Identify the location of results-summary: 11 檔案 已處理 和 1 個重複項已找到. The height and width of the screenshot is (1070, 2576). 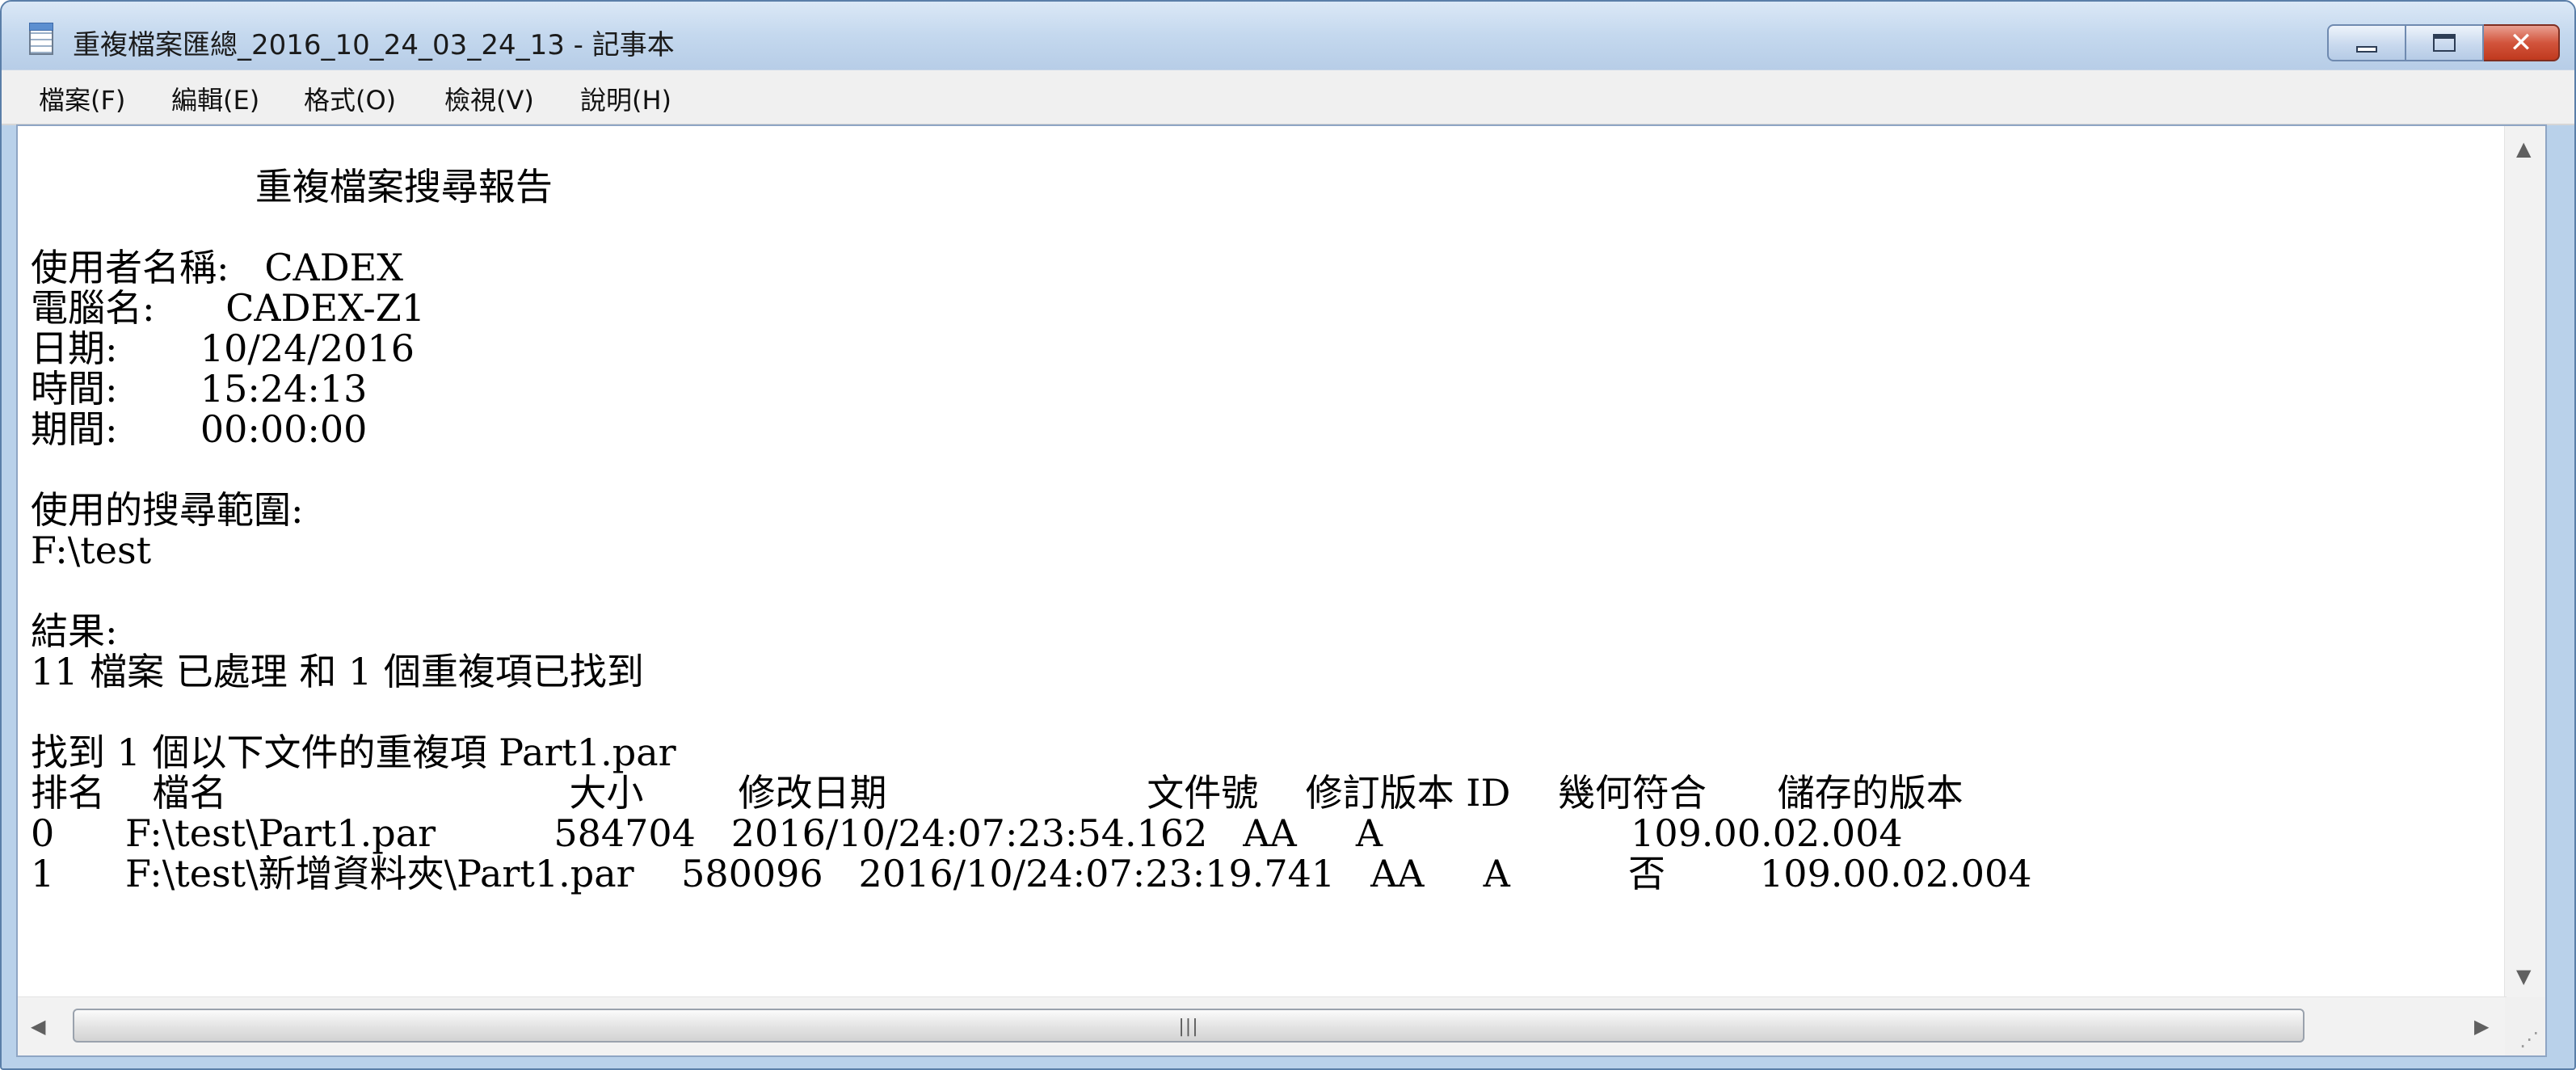
(337, 671).